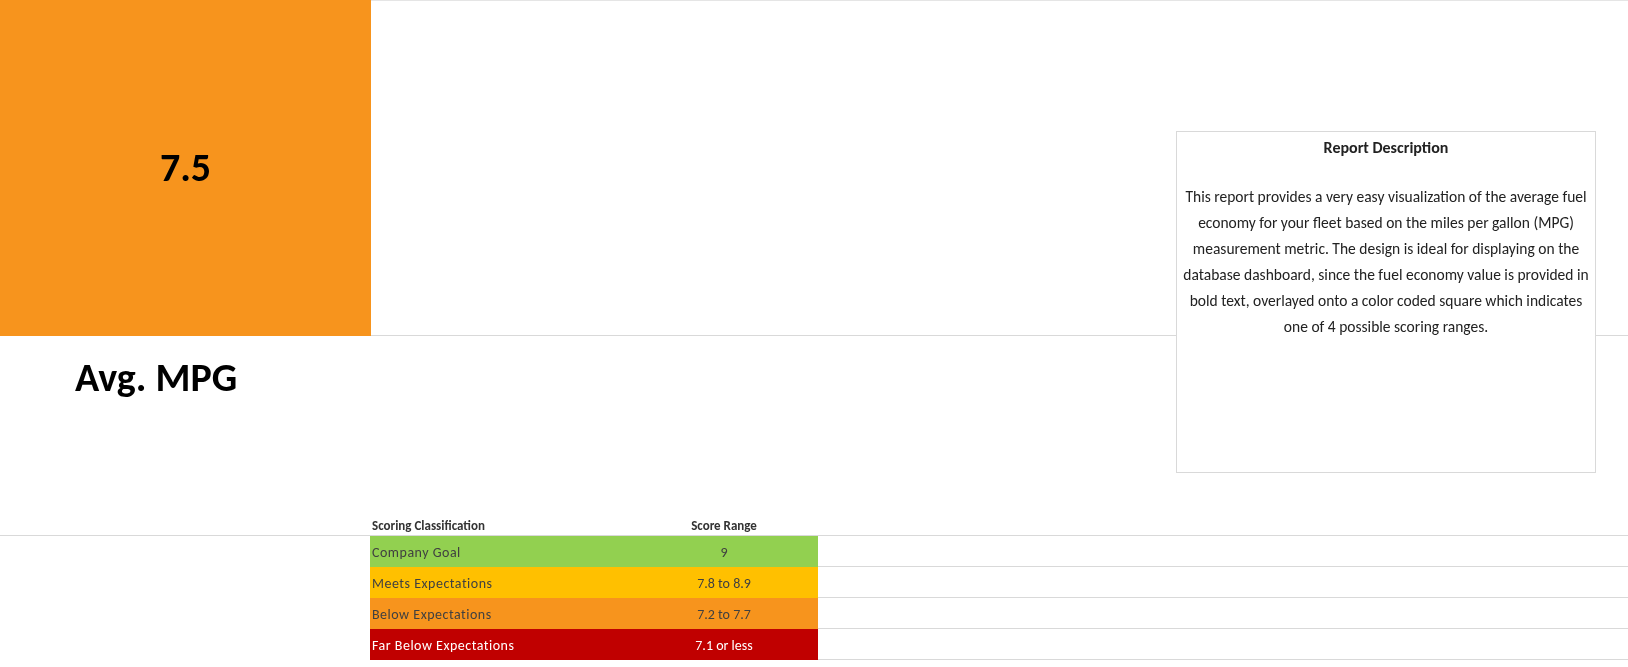 Image resolution: width=1628 pixels, height=667 pixels. I want to click on table-cell: Below Expectations, so click(432, 614).